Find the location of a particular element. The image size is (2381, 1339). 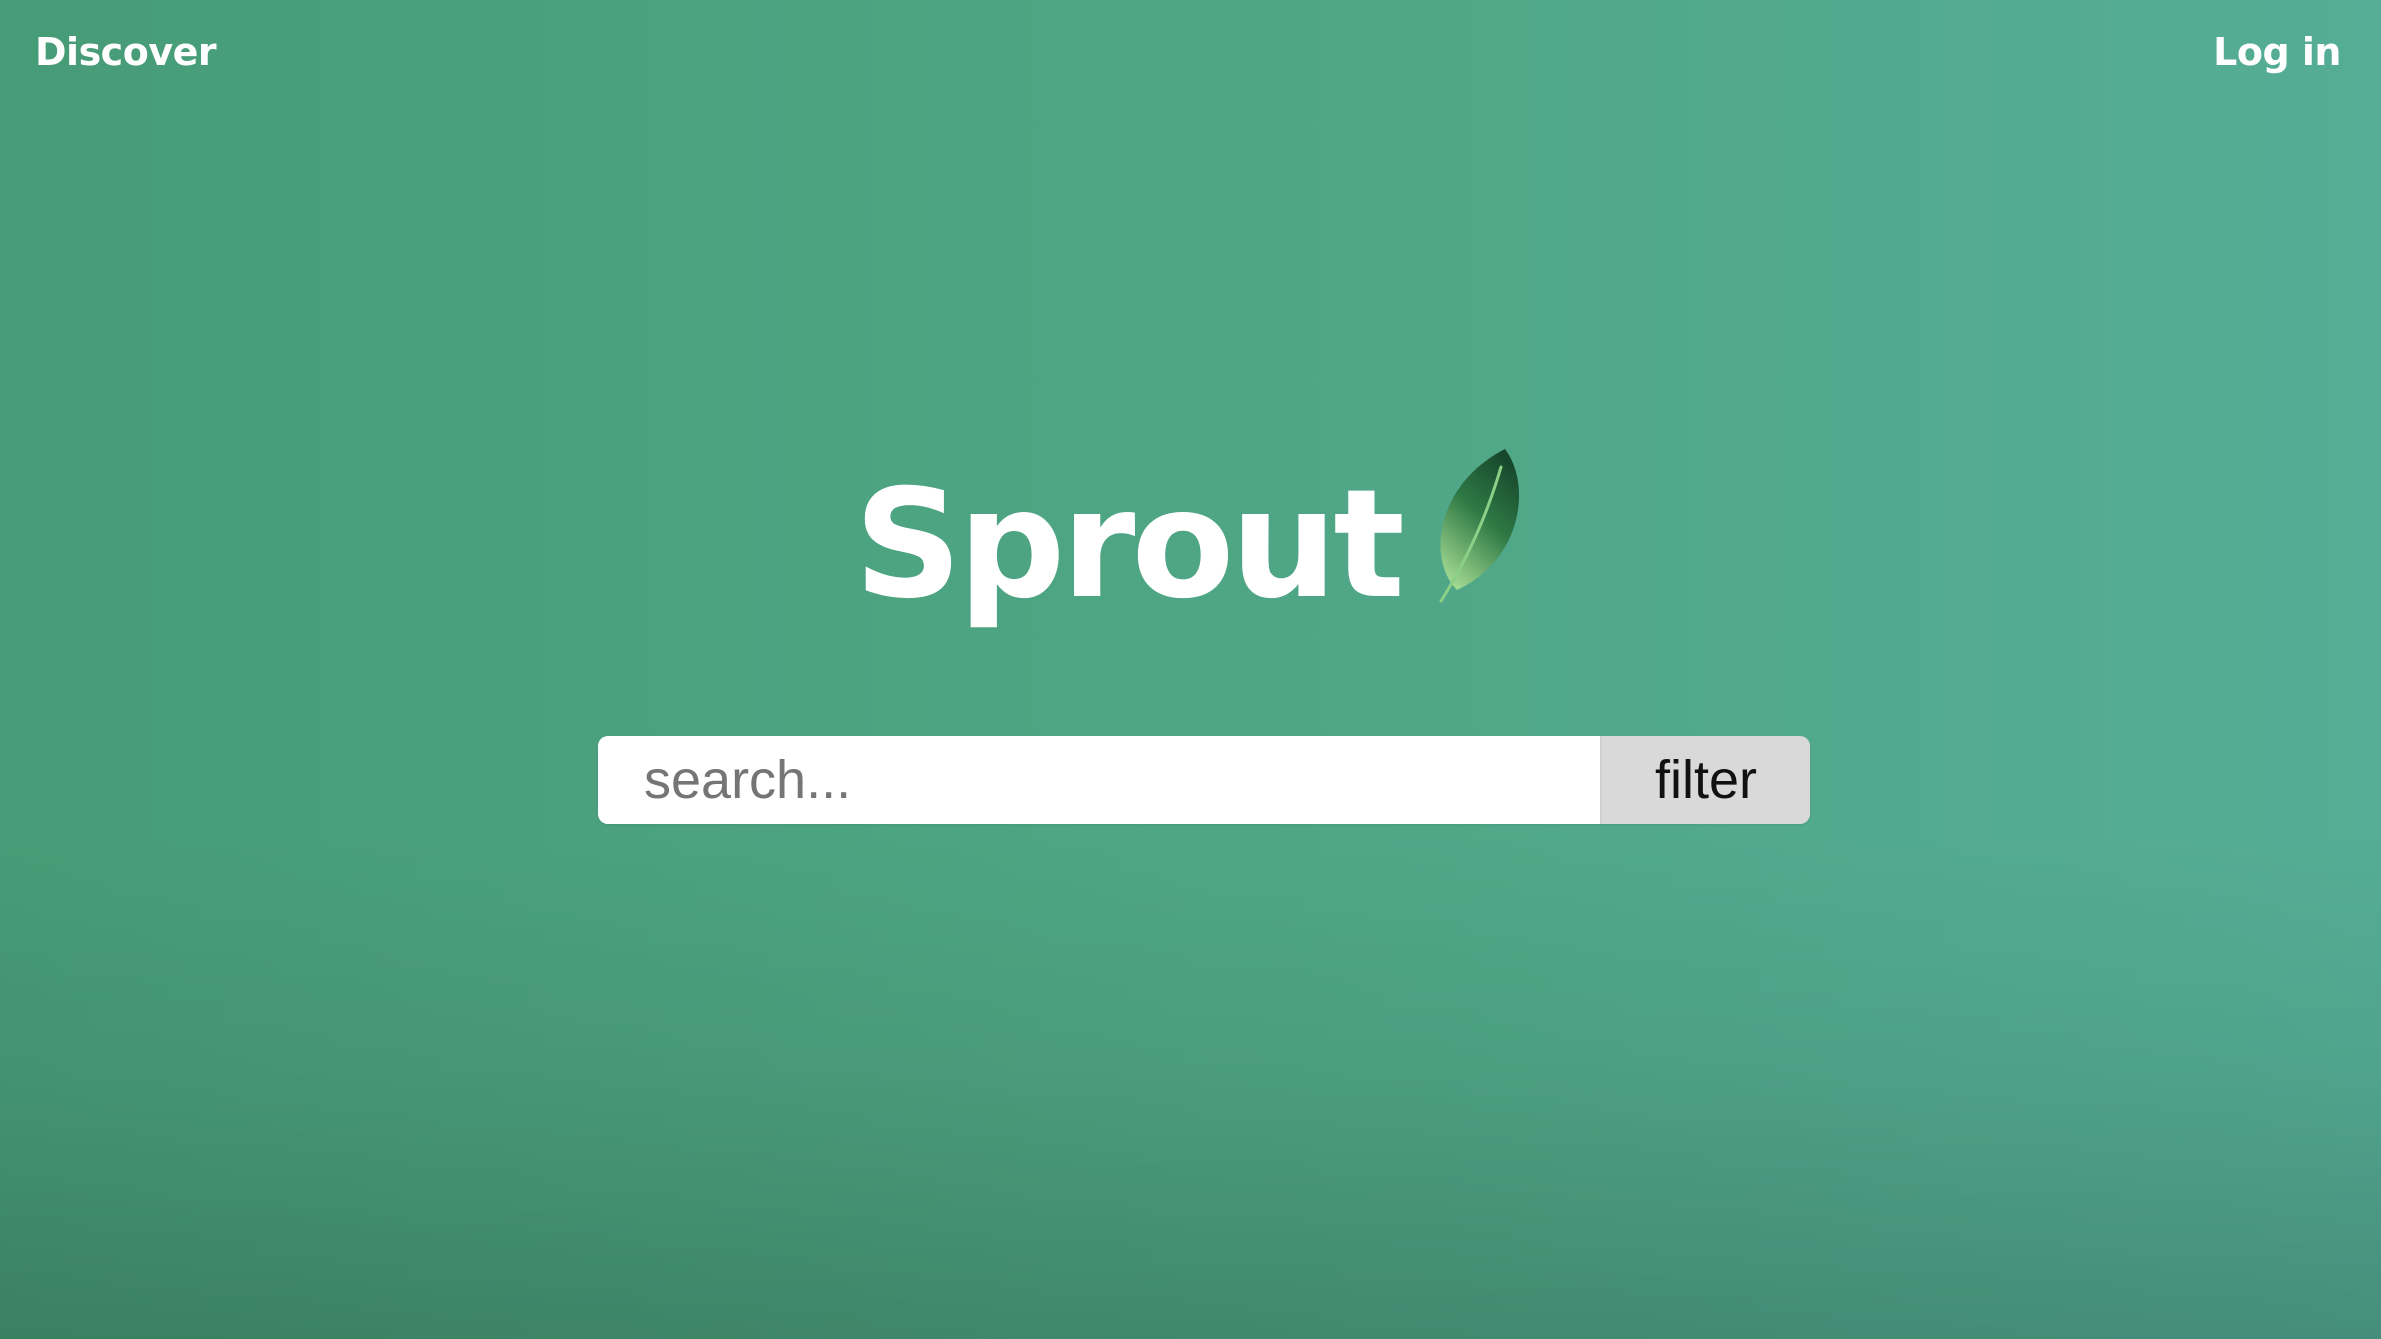

search-bar: filter is located at coordinates (1204, 780).